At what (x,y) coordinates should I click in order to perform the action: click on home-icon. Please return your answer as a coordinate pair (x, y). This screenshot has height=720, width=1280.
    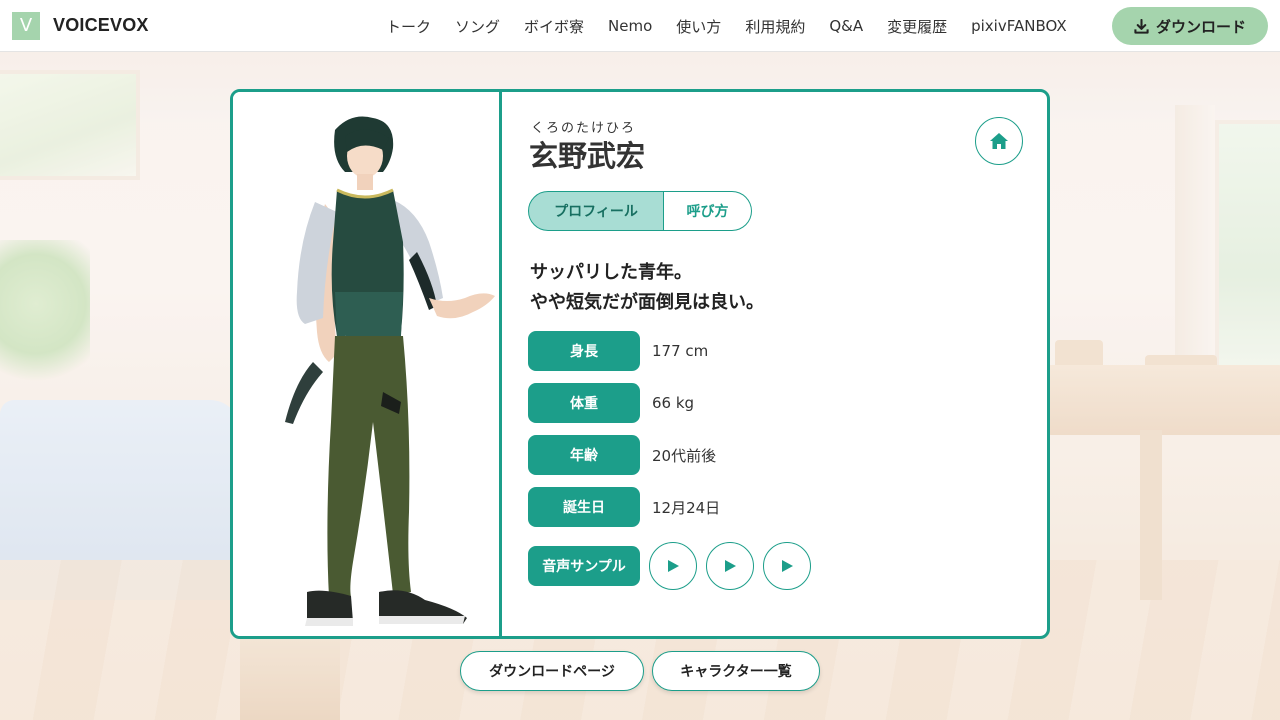
    Looking at the image, I should click on (999, 141).